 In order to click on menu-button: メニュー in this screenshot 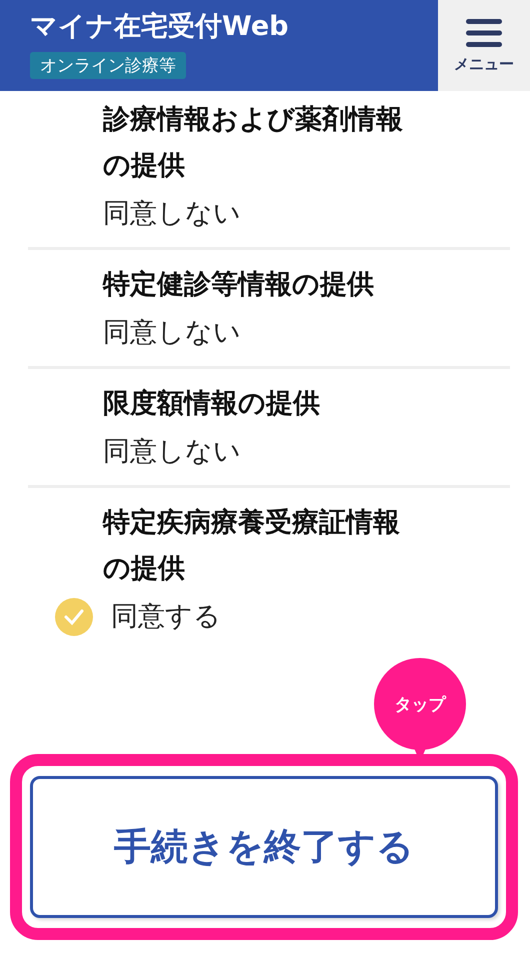, I will do `click(484, 45)`.